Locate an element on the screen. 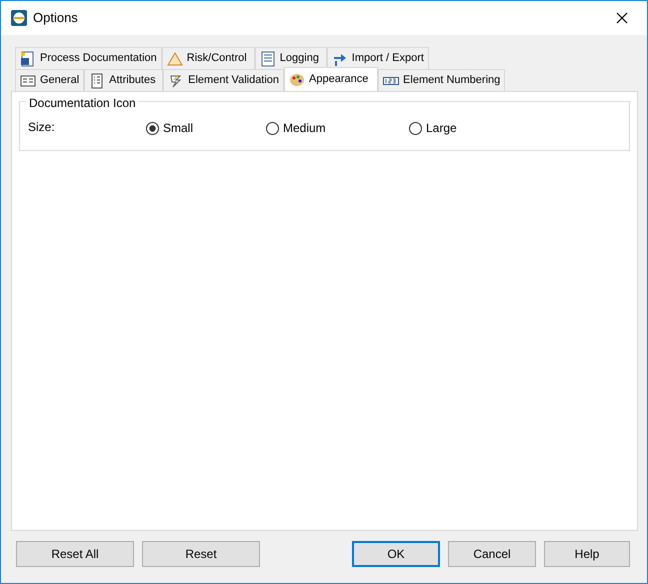  dialog-button: Reset All is located at coordinates (75, 554).